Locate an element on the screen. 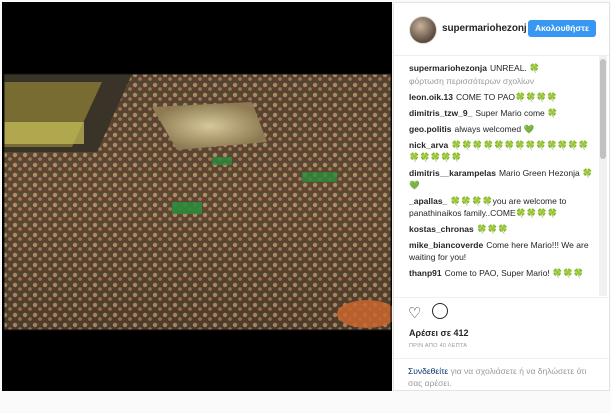  follow-button: Ακολουθήστε is located at coordinates (562, 28).